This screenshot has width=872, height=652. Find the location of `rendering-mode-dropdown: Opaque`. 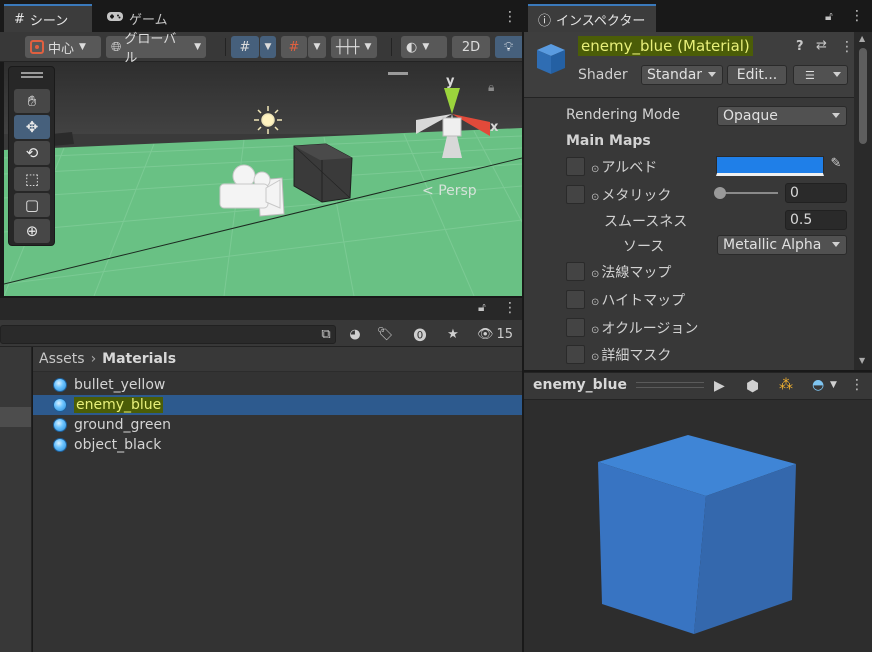

rendering-mode-dropdown: Opaque is located at coordinates (782, 116).